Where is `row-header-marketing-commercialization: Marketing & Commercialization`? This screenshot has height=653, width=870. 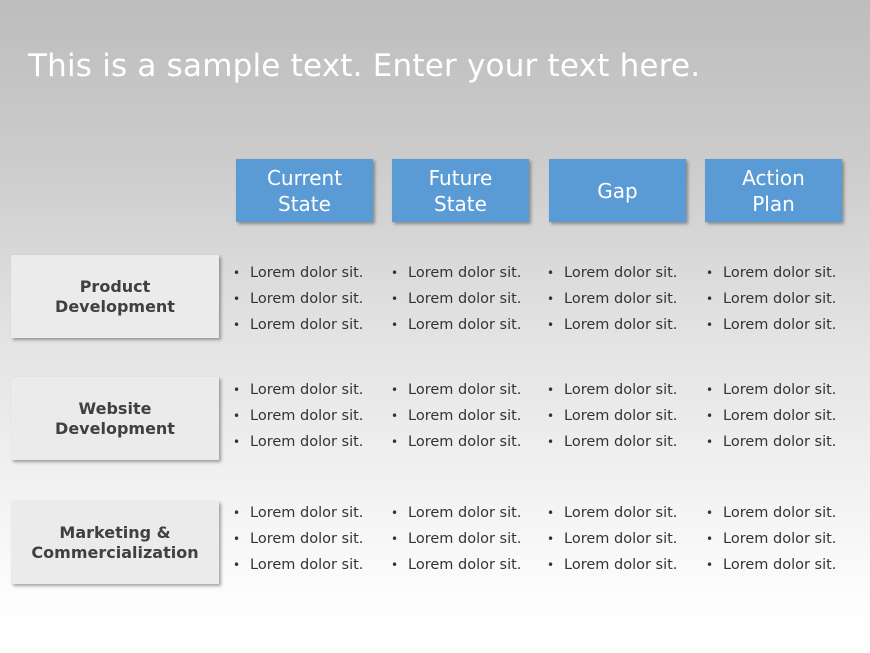
row-header-marketing-commercialization: Marketing & Commercialization is located at coordinates (115, 542).